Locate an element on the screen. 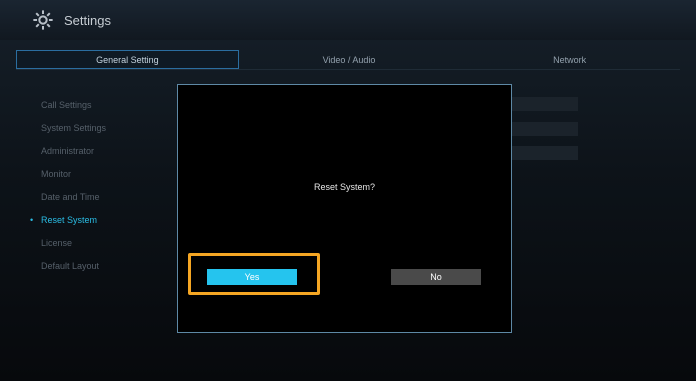  sidebar-item-reset-system: • Reset System is located at coordinates (100, 224).